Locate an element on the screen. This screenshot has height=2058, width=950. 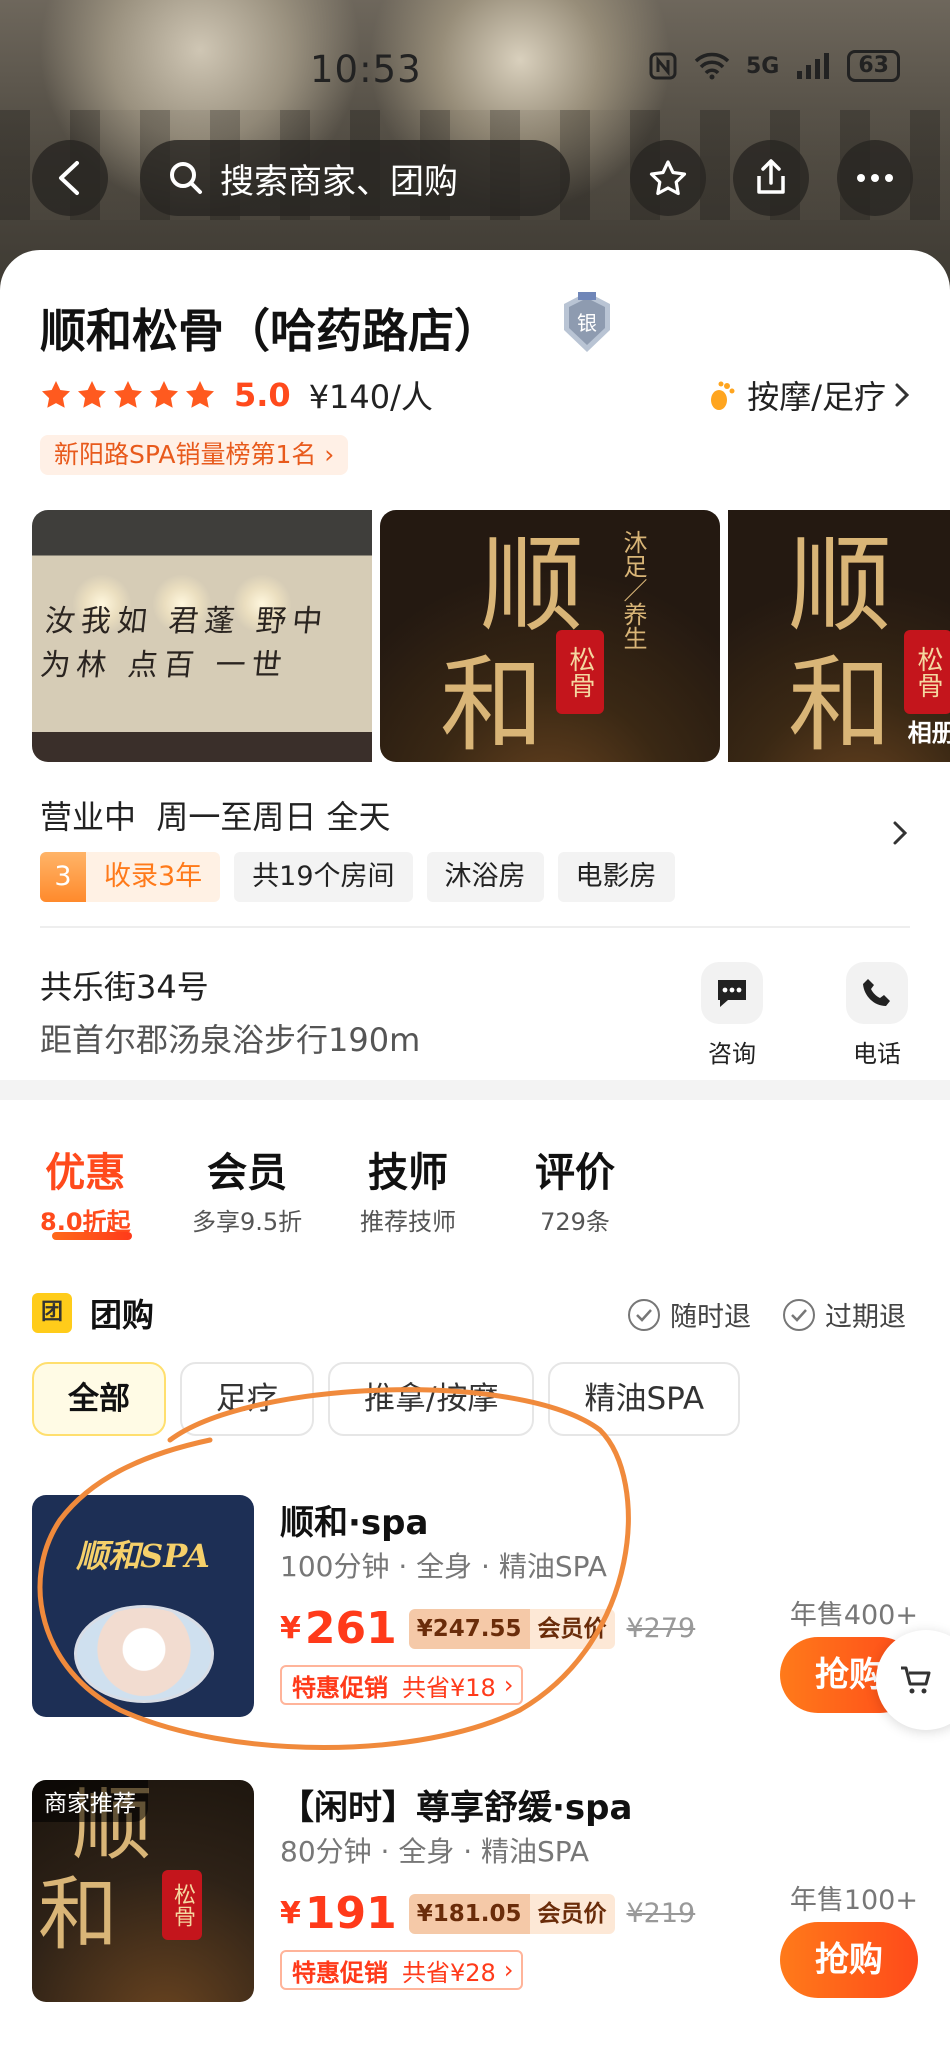
promo-tag: 特惠促销 共省¥28 › is located at coordinates (402, 1970).